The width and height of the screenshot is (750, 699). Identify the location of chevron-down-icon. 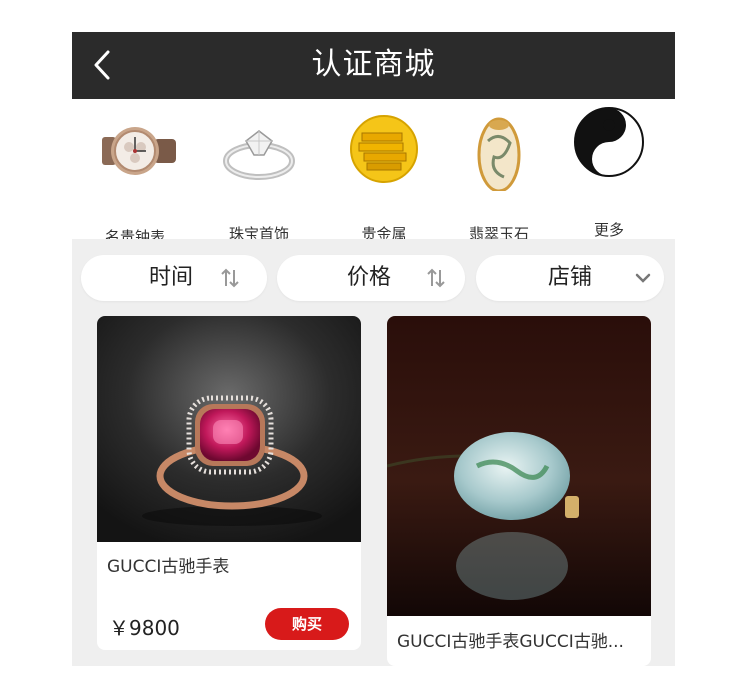
(643, 278).